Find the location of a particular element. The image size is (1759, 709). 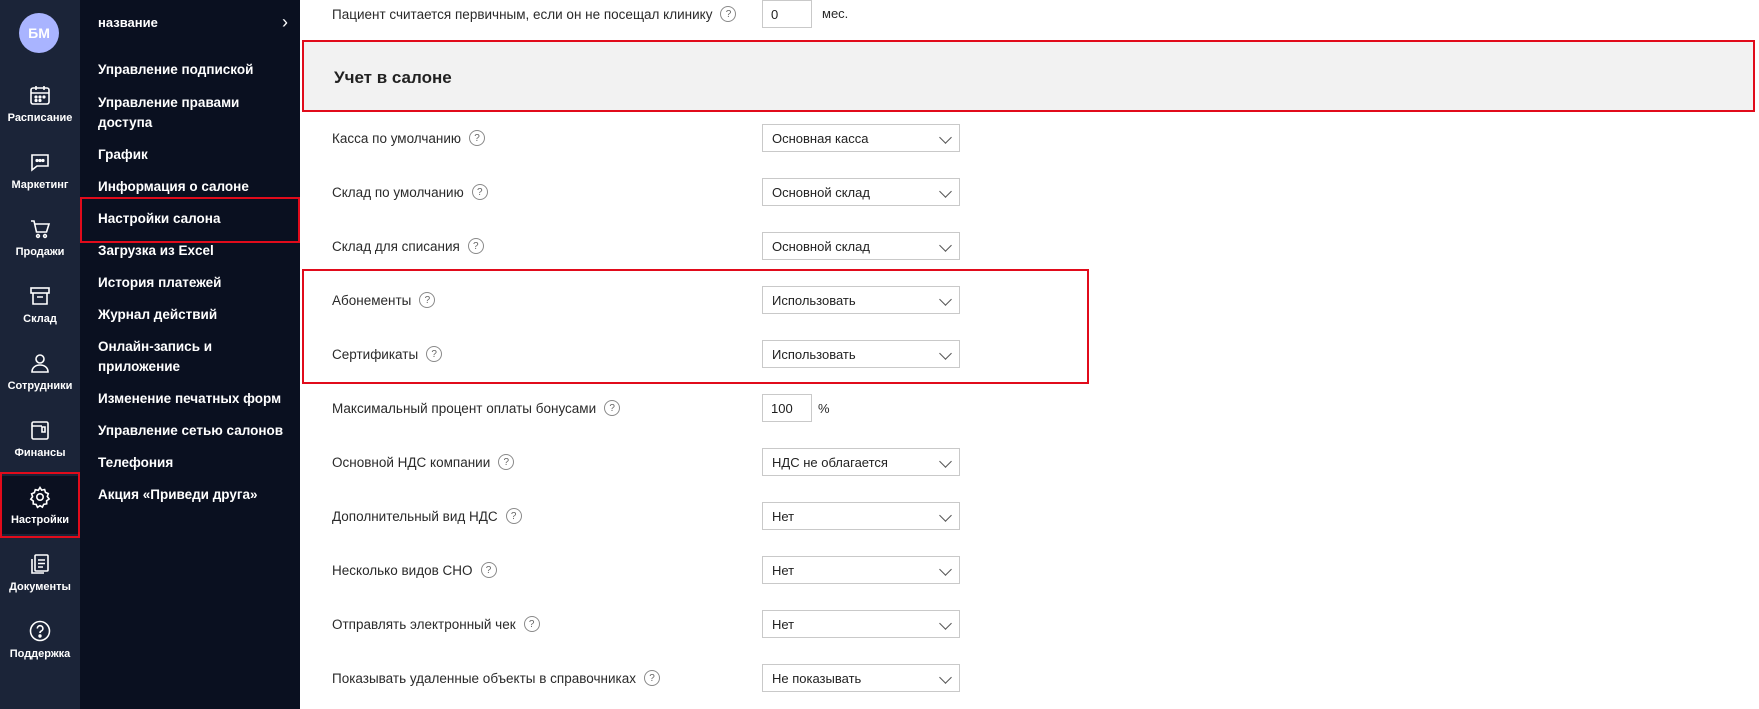

menu-item-telephony: Телефония is located at coordinates (195, 463).